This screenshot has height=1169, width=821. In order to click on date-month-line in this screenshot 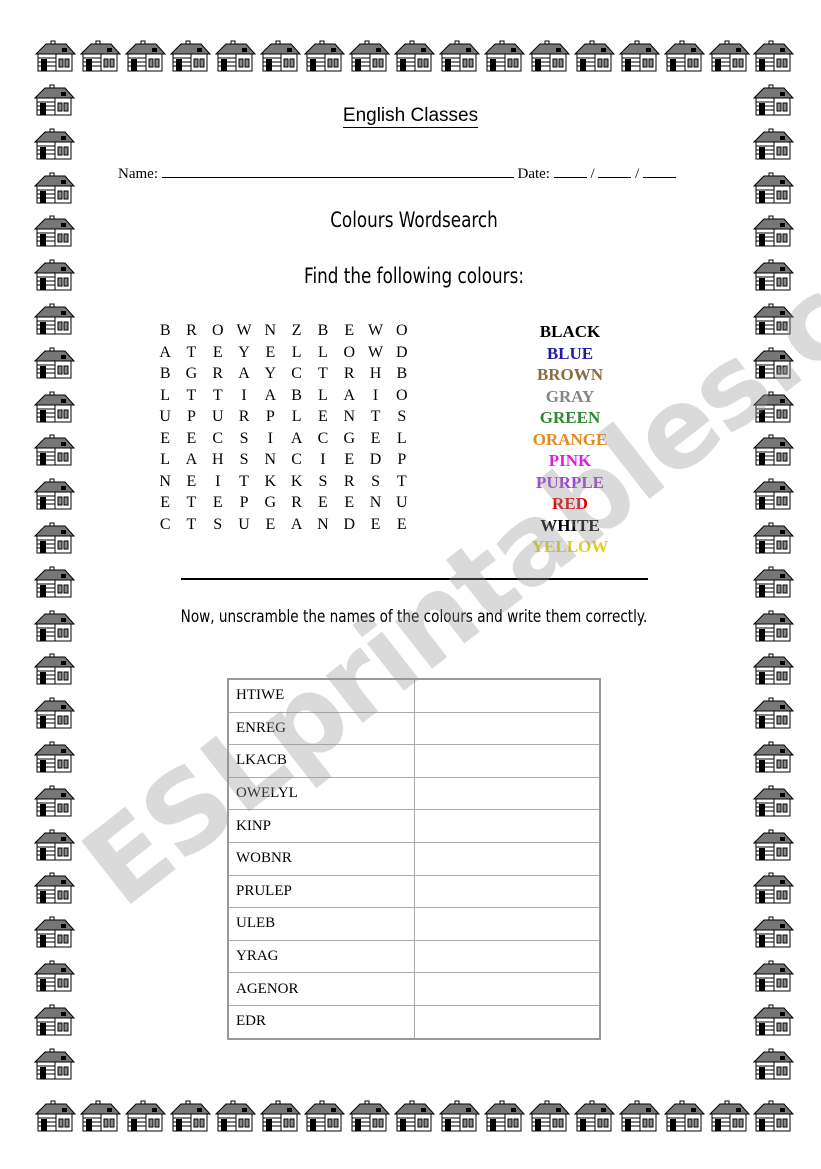, I will do `click(615, 171)`.